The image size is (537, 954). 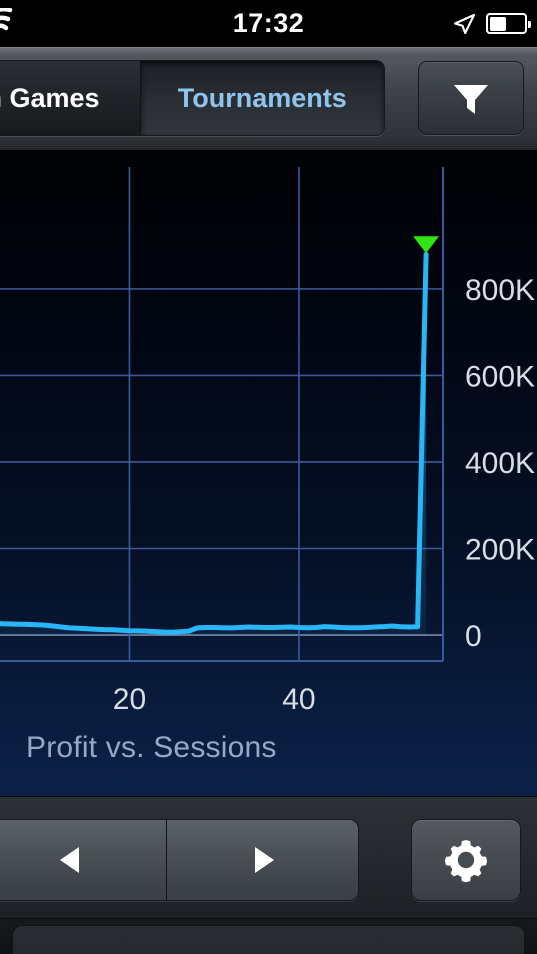 What do you see at coordinates (69, 860) in the screenshot?
I see `triangle-left-icon` at bounding box center [69, 860].